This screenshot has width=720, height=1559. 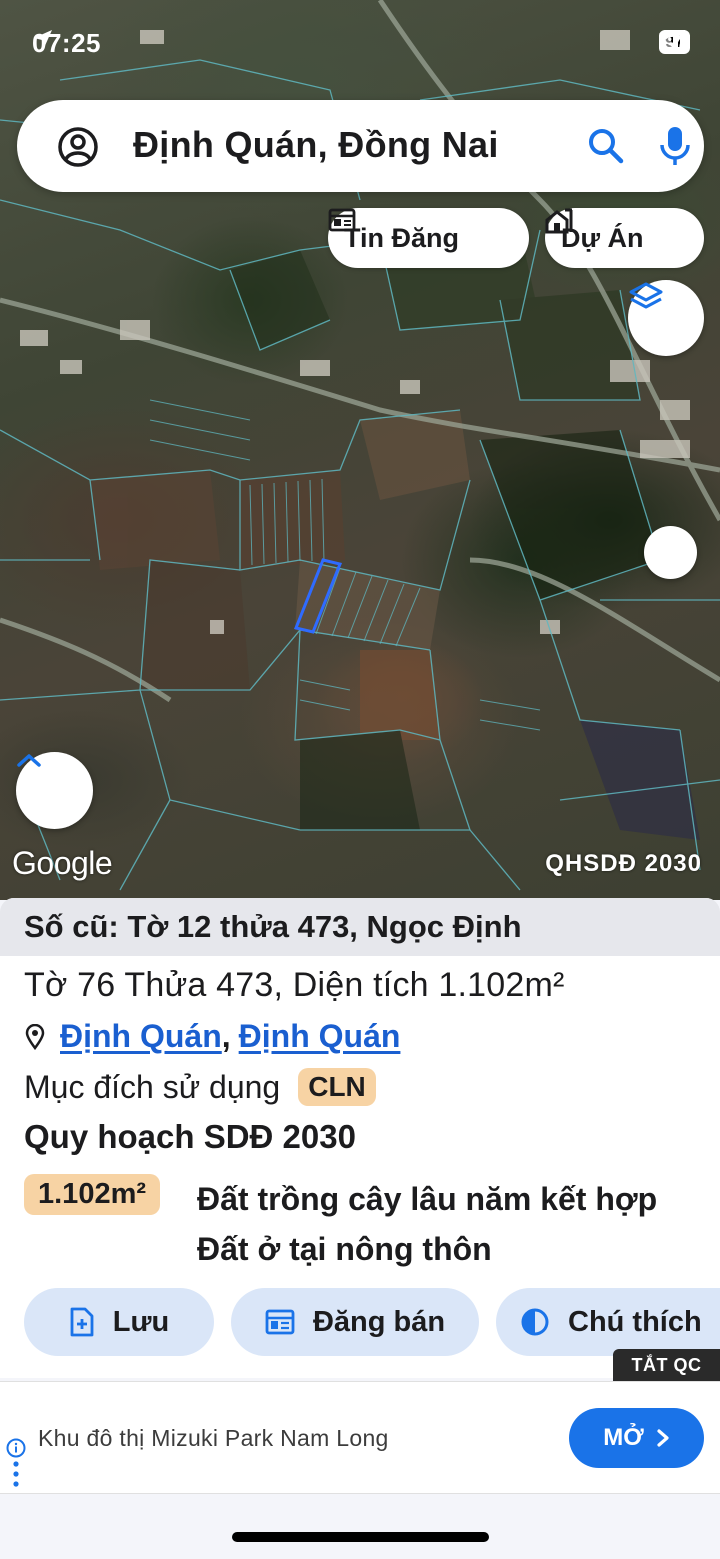 What do you see at coordinates (316, 145) in the screenshot?
I see `search-query: Định Quán, Đồng Nai` at bounding box center [316, 145].